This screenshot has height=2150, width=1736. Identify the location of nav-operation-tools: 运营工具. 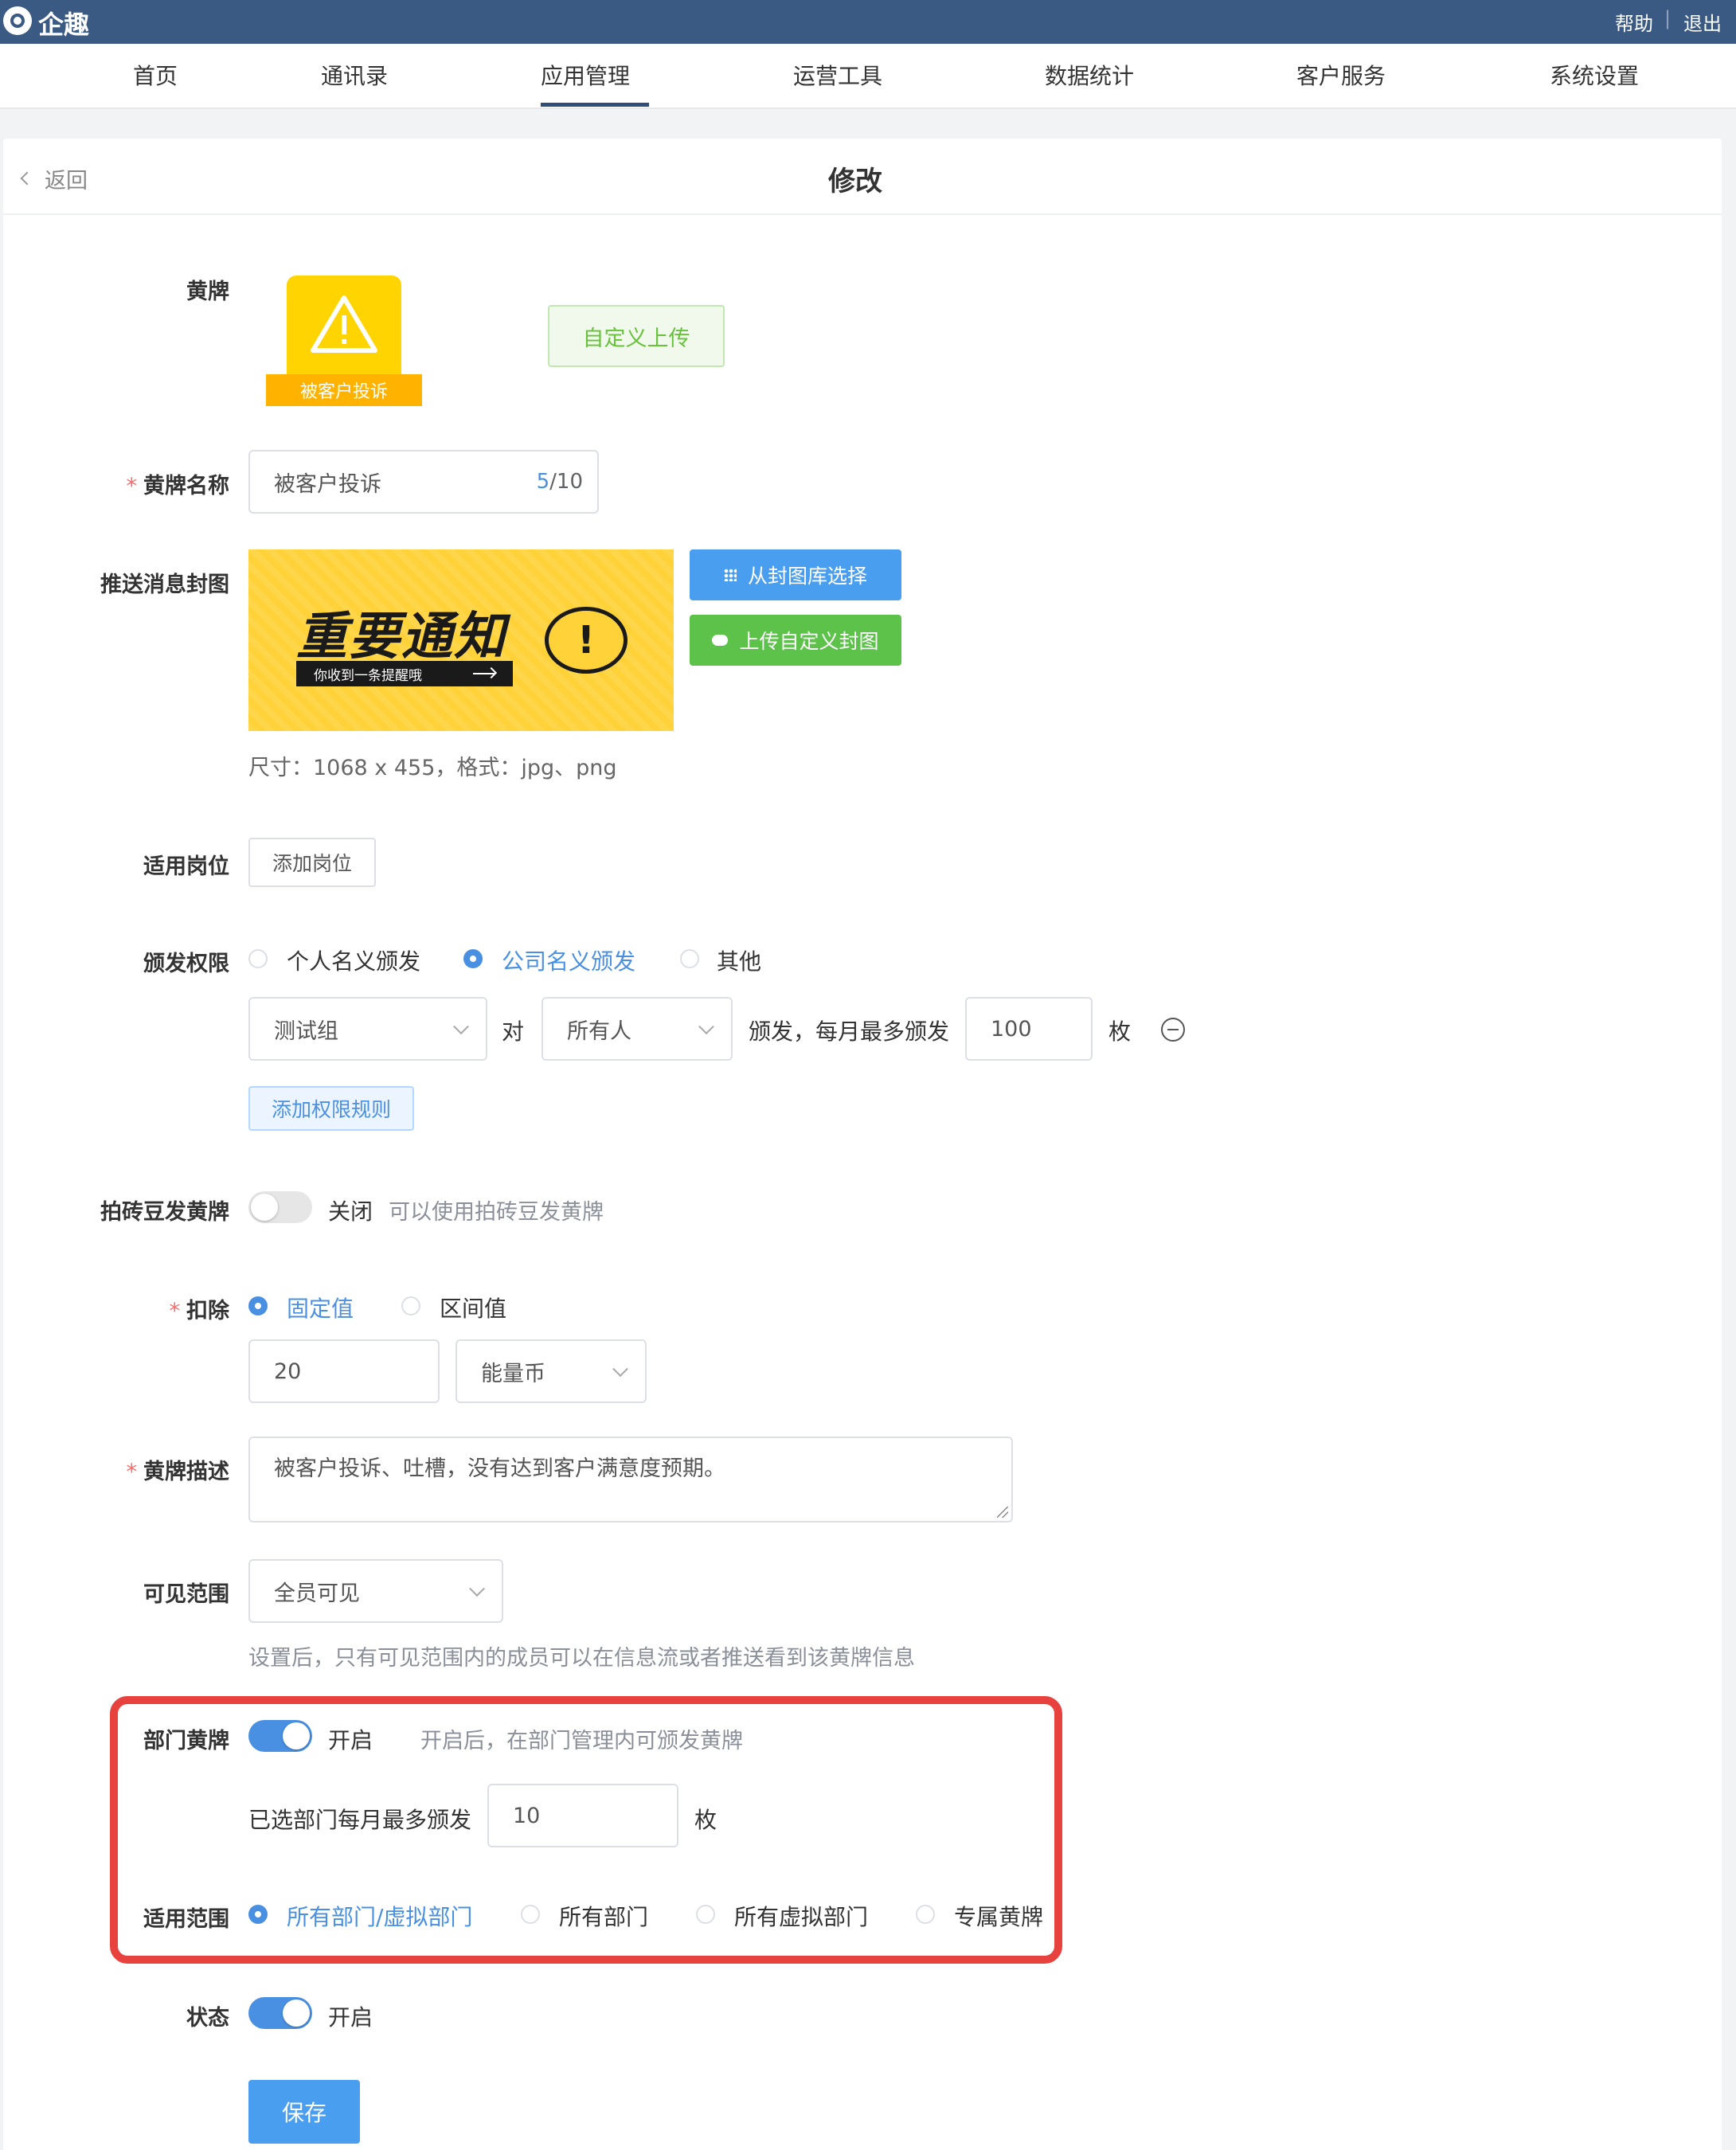
(838, 76).